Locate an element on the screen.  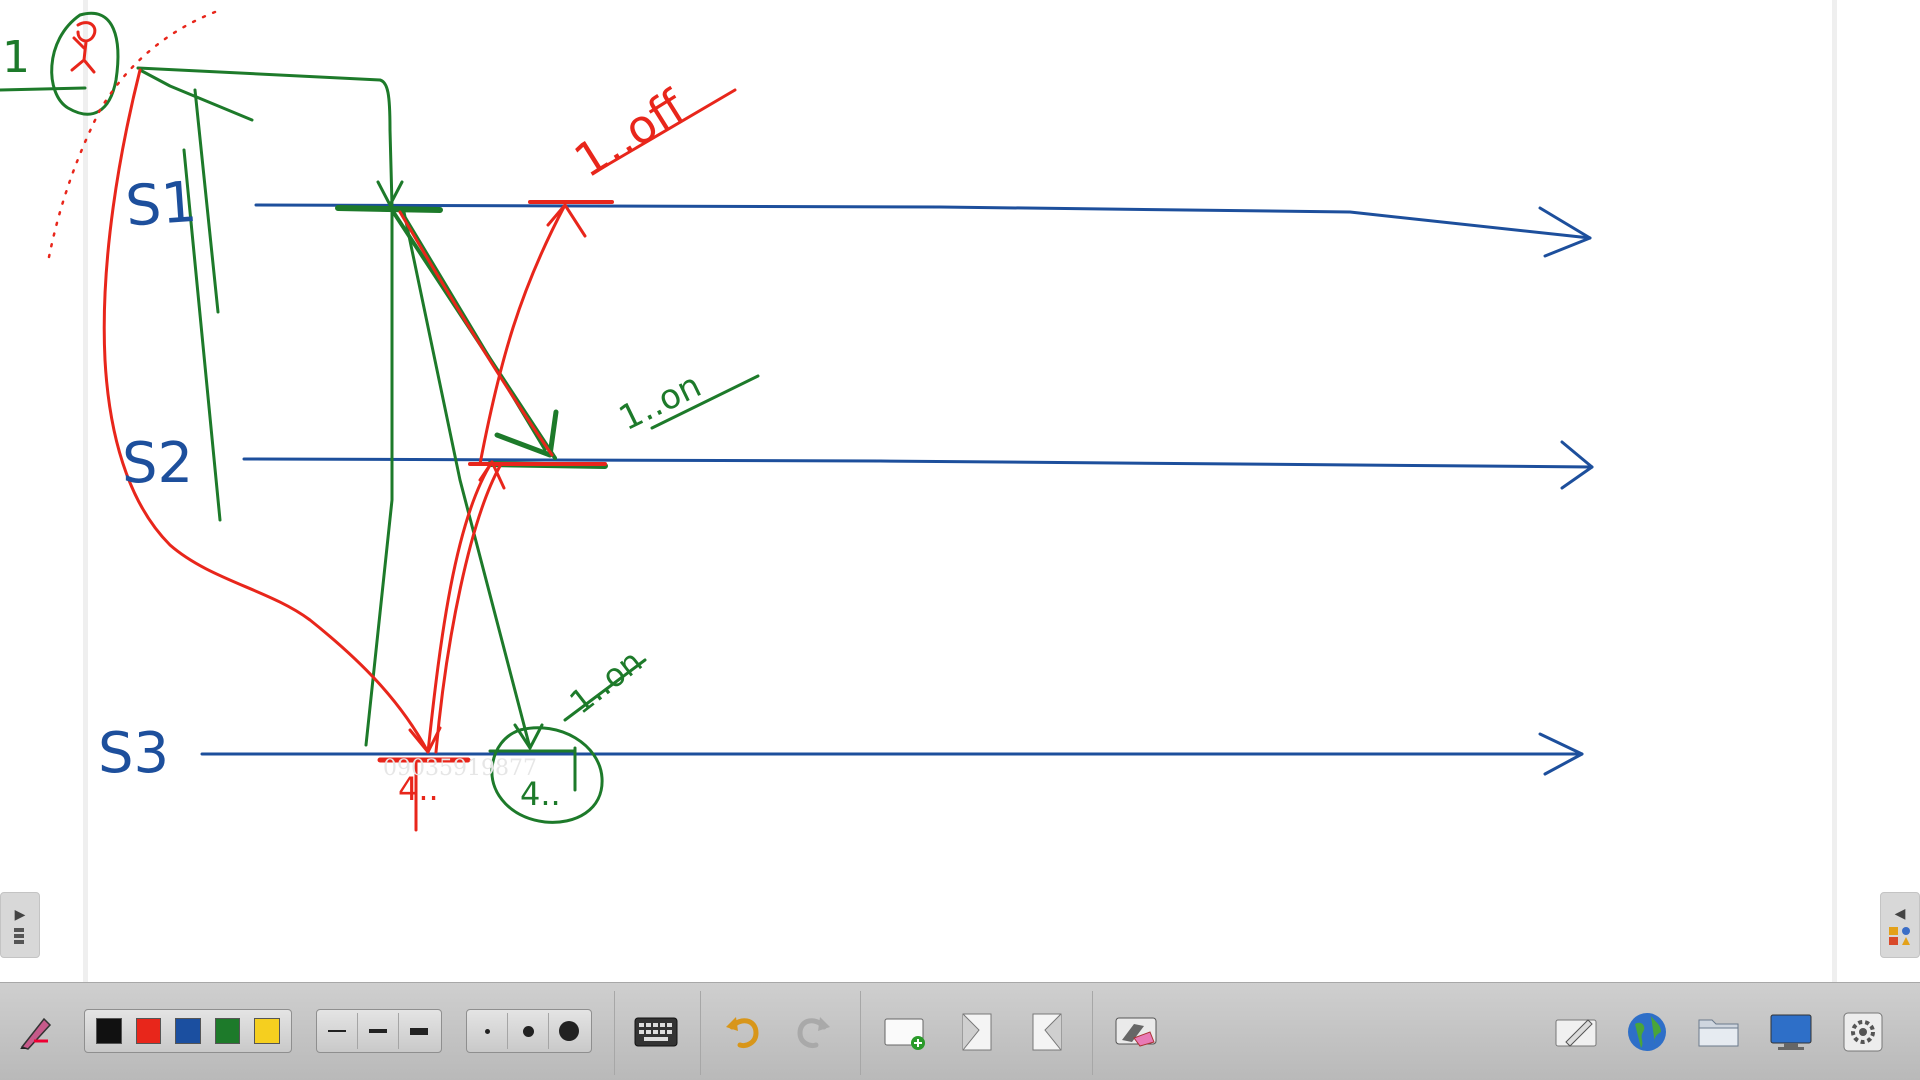
pen-tool-icon is located at coordinates (36, 1033).